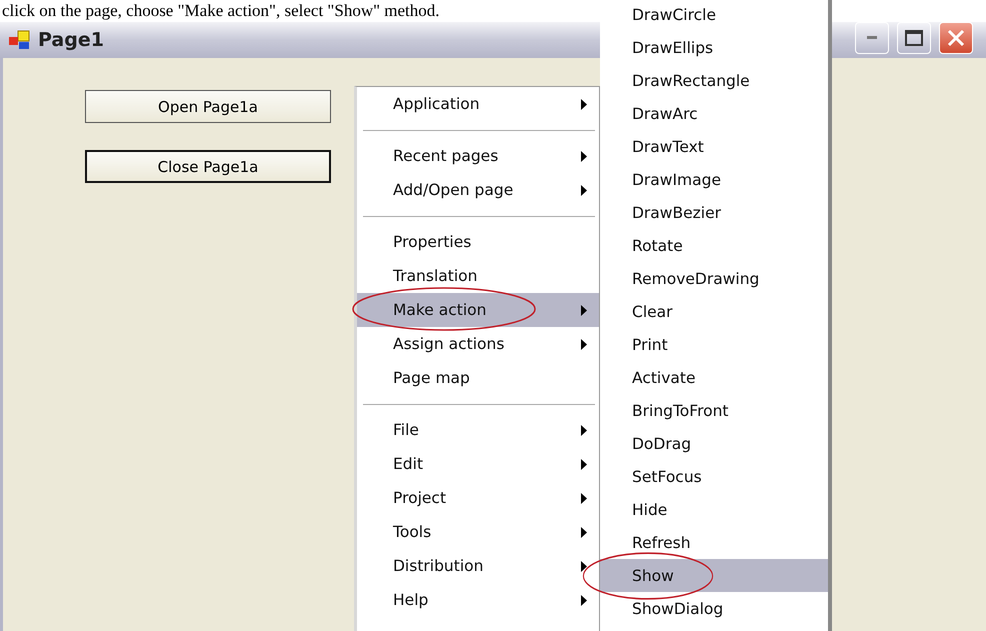 This screenshot has height=631, width=986. Describe the element at coordinates (478, 310) in the screenshot. I see `menu-item: Make action` at that location.